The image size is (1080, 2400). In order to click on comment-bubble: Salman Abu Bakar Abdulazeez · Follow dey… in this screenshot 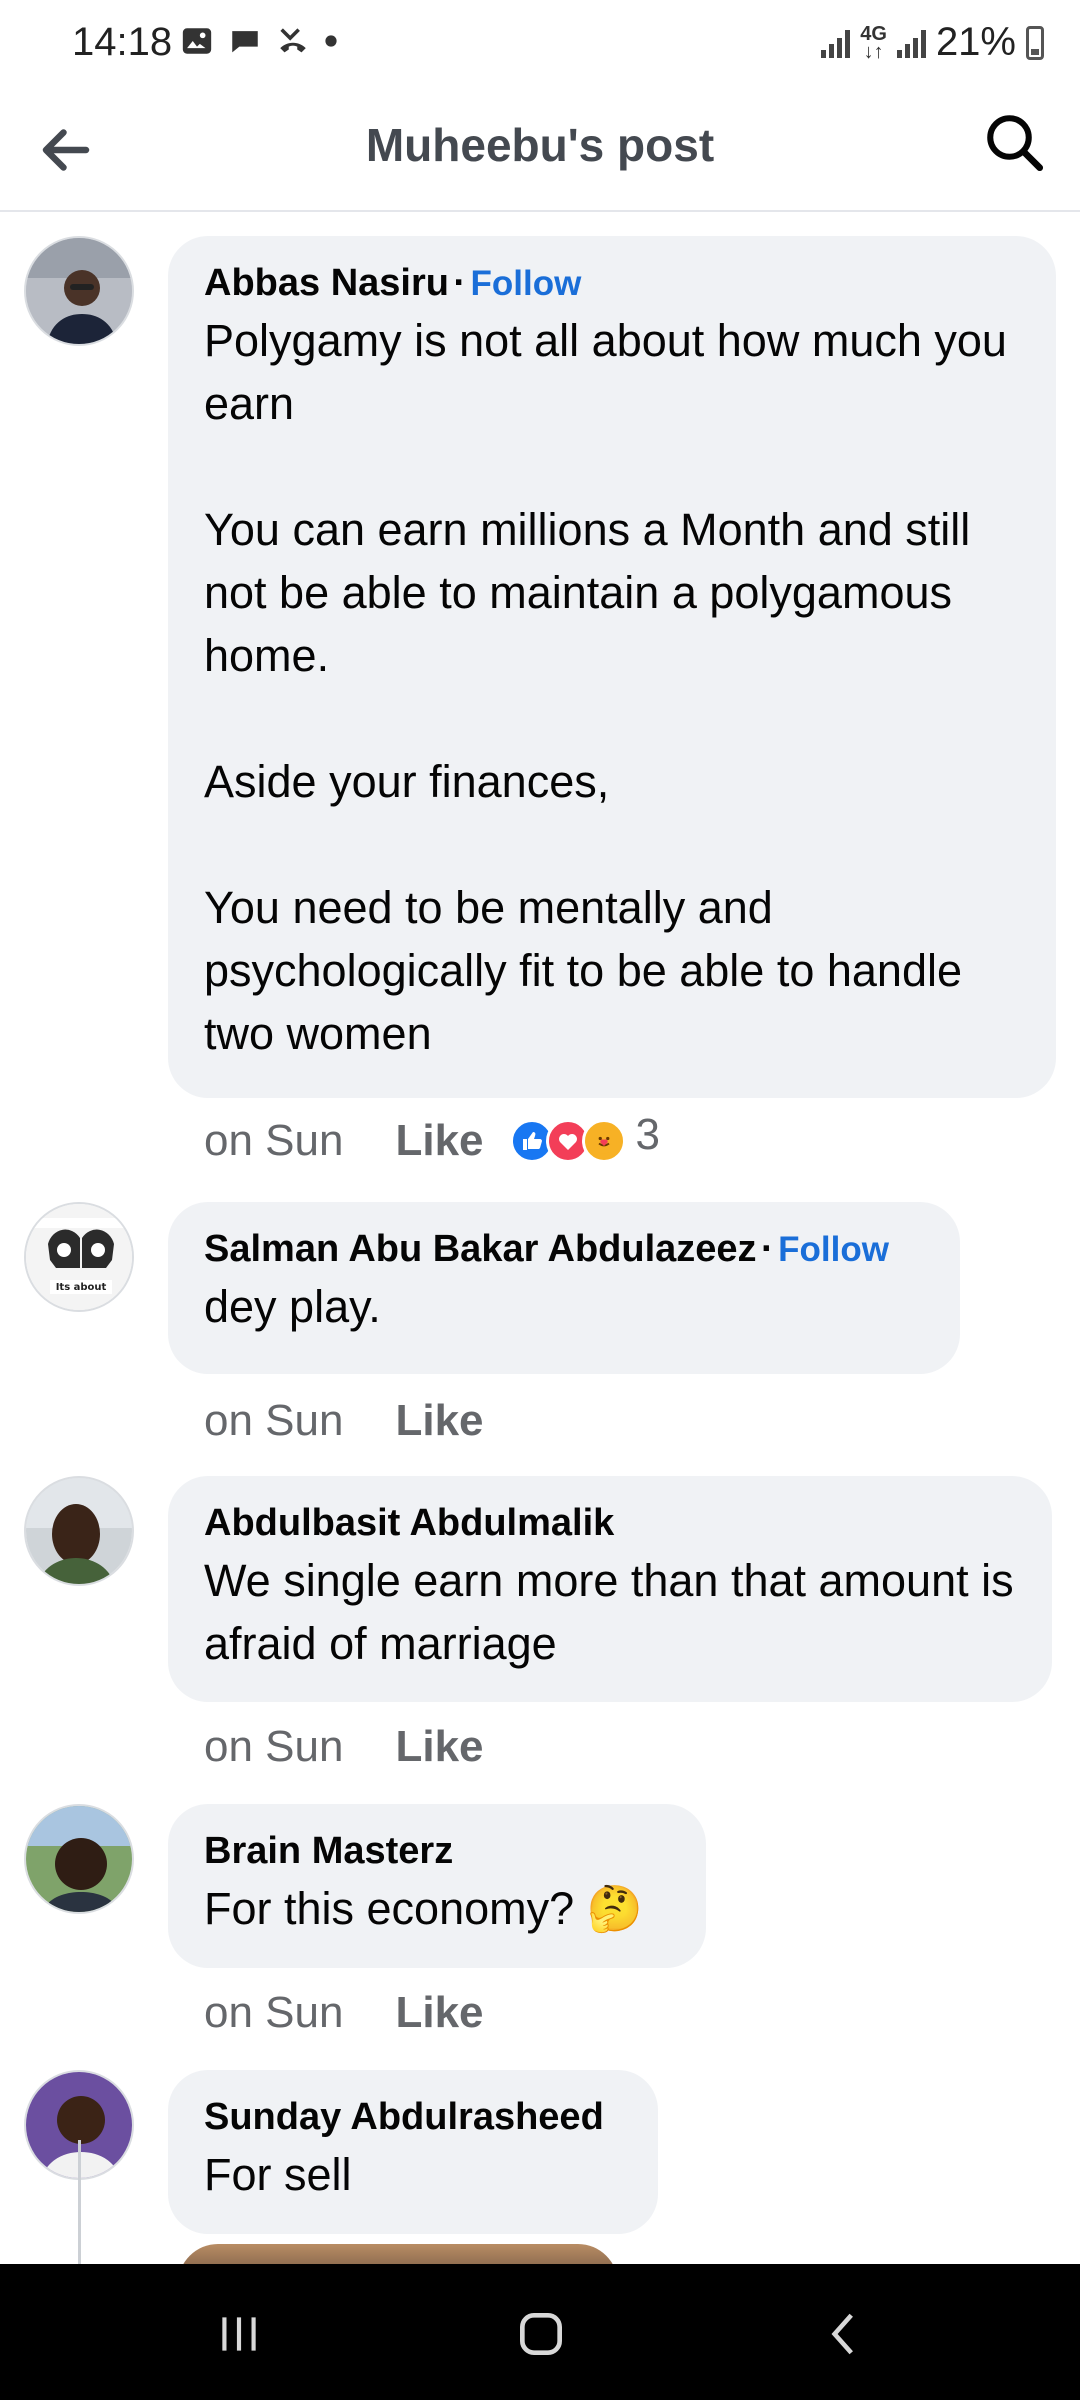, I will do `click(564, 1288)`.